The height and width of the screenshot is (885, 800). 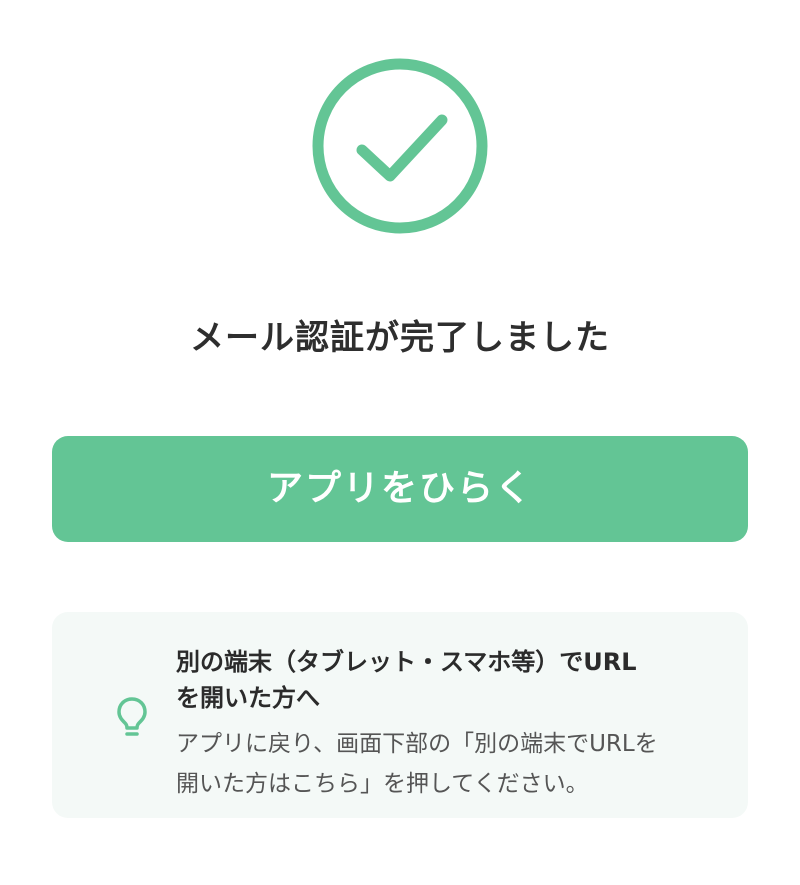 I want to click on check-circle-icon, so click(x=400, y=146).